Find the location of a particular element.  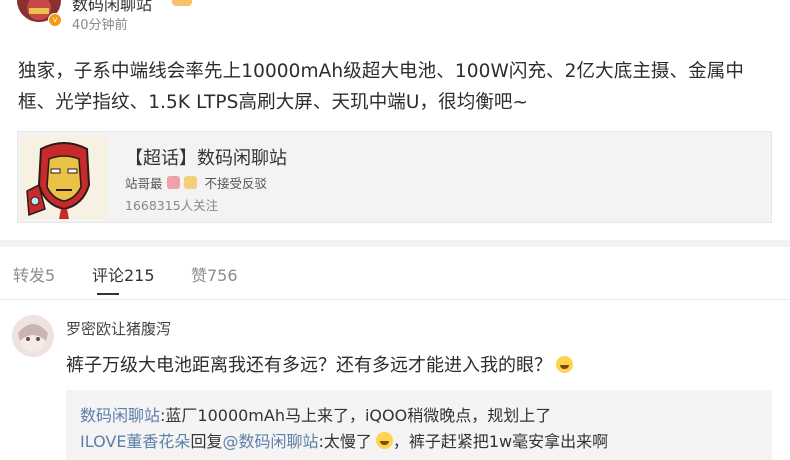

tab-reposts: 转发5 is located at coordinates (34, 274).